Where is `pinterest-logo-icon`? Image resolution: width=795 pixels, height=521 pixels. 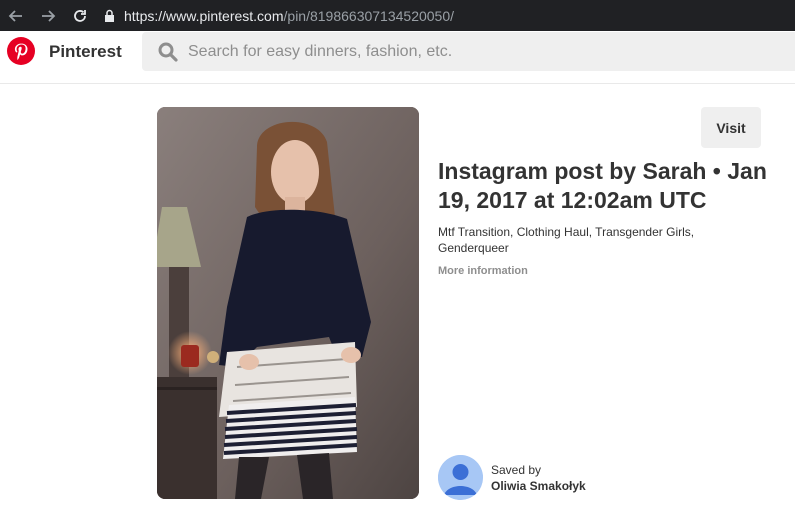
pinterest-logo-icon is located at coordinates (21, 51).